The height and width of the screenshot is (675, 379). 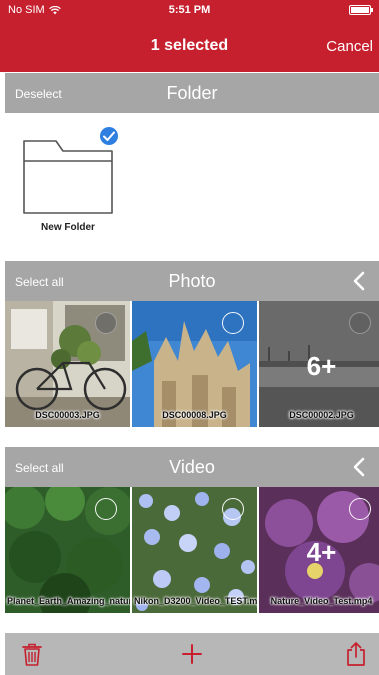 What do you see at coordinates (356, 654) in the screenshot?
I see `share-icon` at bounding box center [356, 654].